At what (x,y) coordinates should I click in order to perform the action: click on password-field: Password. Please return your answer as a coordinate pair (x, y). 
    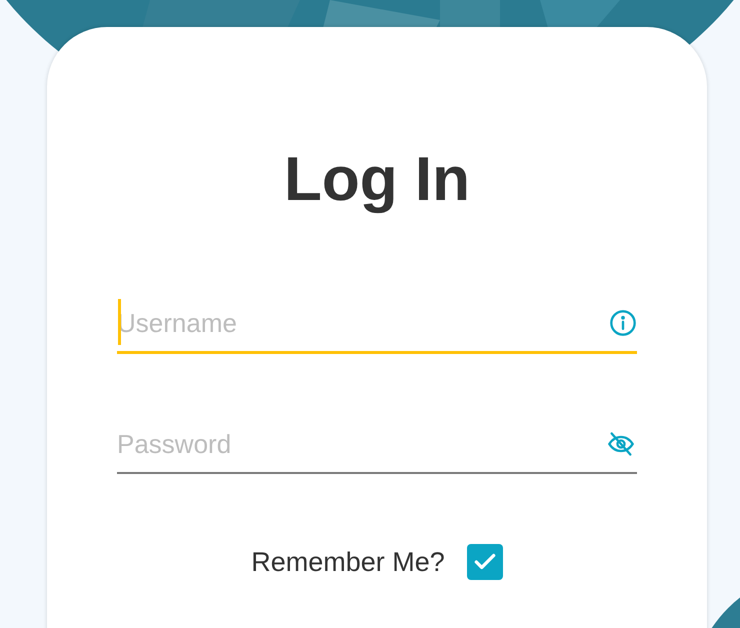
    Looking at the image, I should click on (361, 444).